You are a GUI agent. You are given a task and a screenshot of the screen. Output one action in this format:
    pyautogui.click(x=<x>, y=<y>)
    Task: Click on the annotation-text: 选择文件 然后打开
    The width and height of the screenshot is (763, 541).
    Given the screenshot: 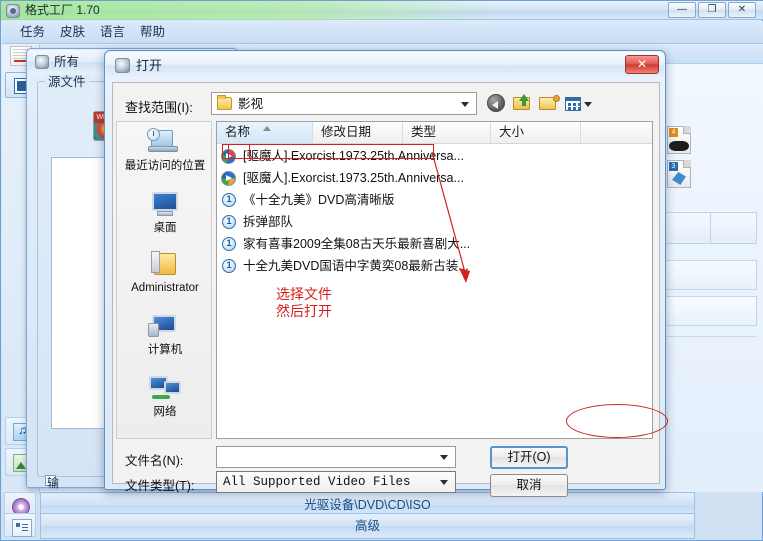 What is the action you would take?
    pyautogui.click(x=304, y=304)
    